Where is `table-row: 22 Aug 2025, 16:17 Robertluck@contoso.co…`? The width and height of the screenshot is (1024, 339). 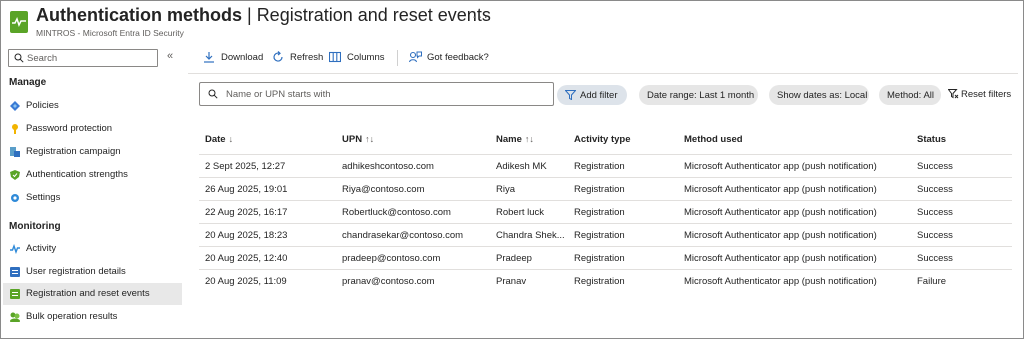
table-row: 22 Aug 2025, 16:17 Robertluck@contoso.co… is located at coordinates (605, 211).